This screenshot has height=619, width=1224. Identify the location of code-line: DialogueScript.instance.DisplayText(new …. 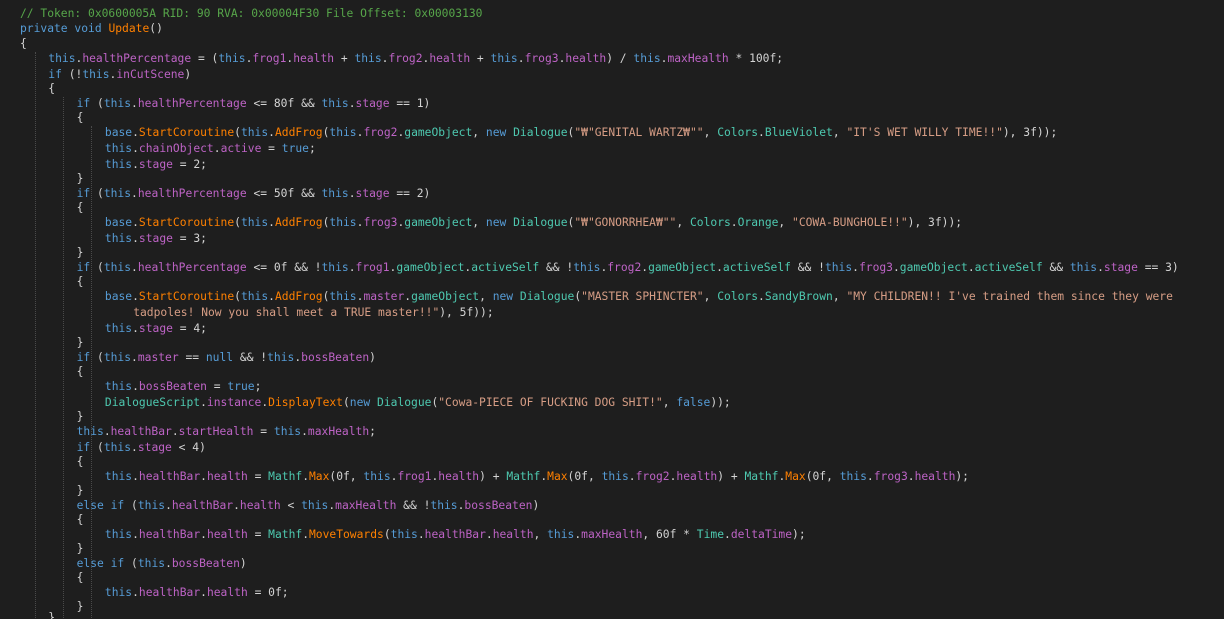
(418, 403).